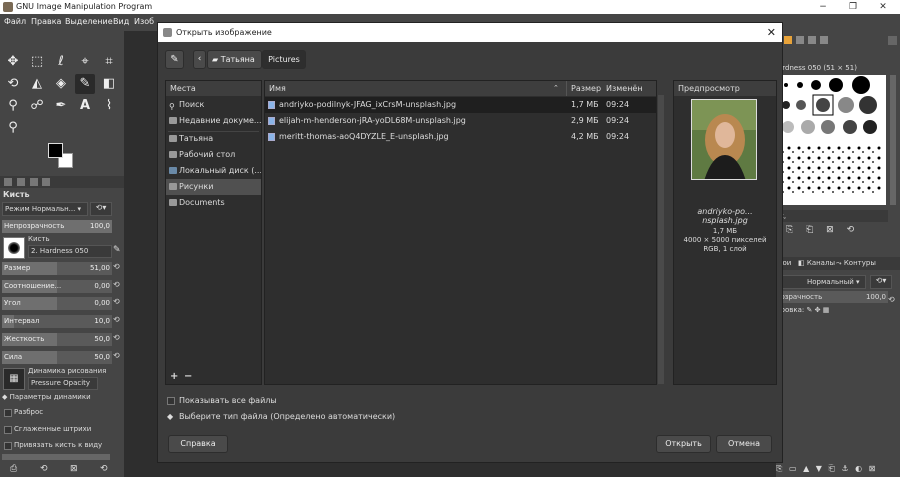 The height and width of the screenshot is (477, 900). What do you see at coordinates (213, 203) in the screenshot?
I see `place-documents: Documents` at bounding box center [213, 203].